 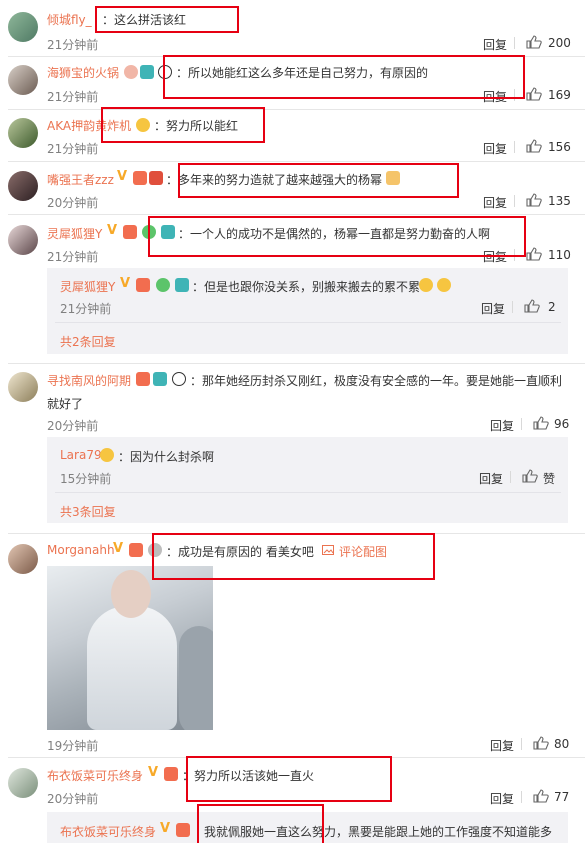 What do you see at coordinates (549, 478) in the screenshot?
I see `like-label: 赞` at bounding box center [549, 478].